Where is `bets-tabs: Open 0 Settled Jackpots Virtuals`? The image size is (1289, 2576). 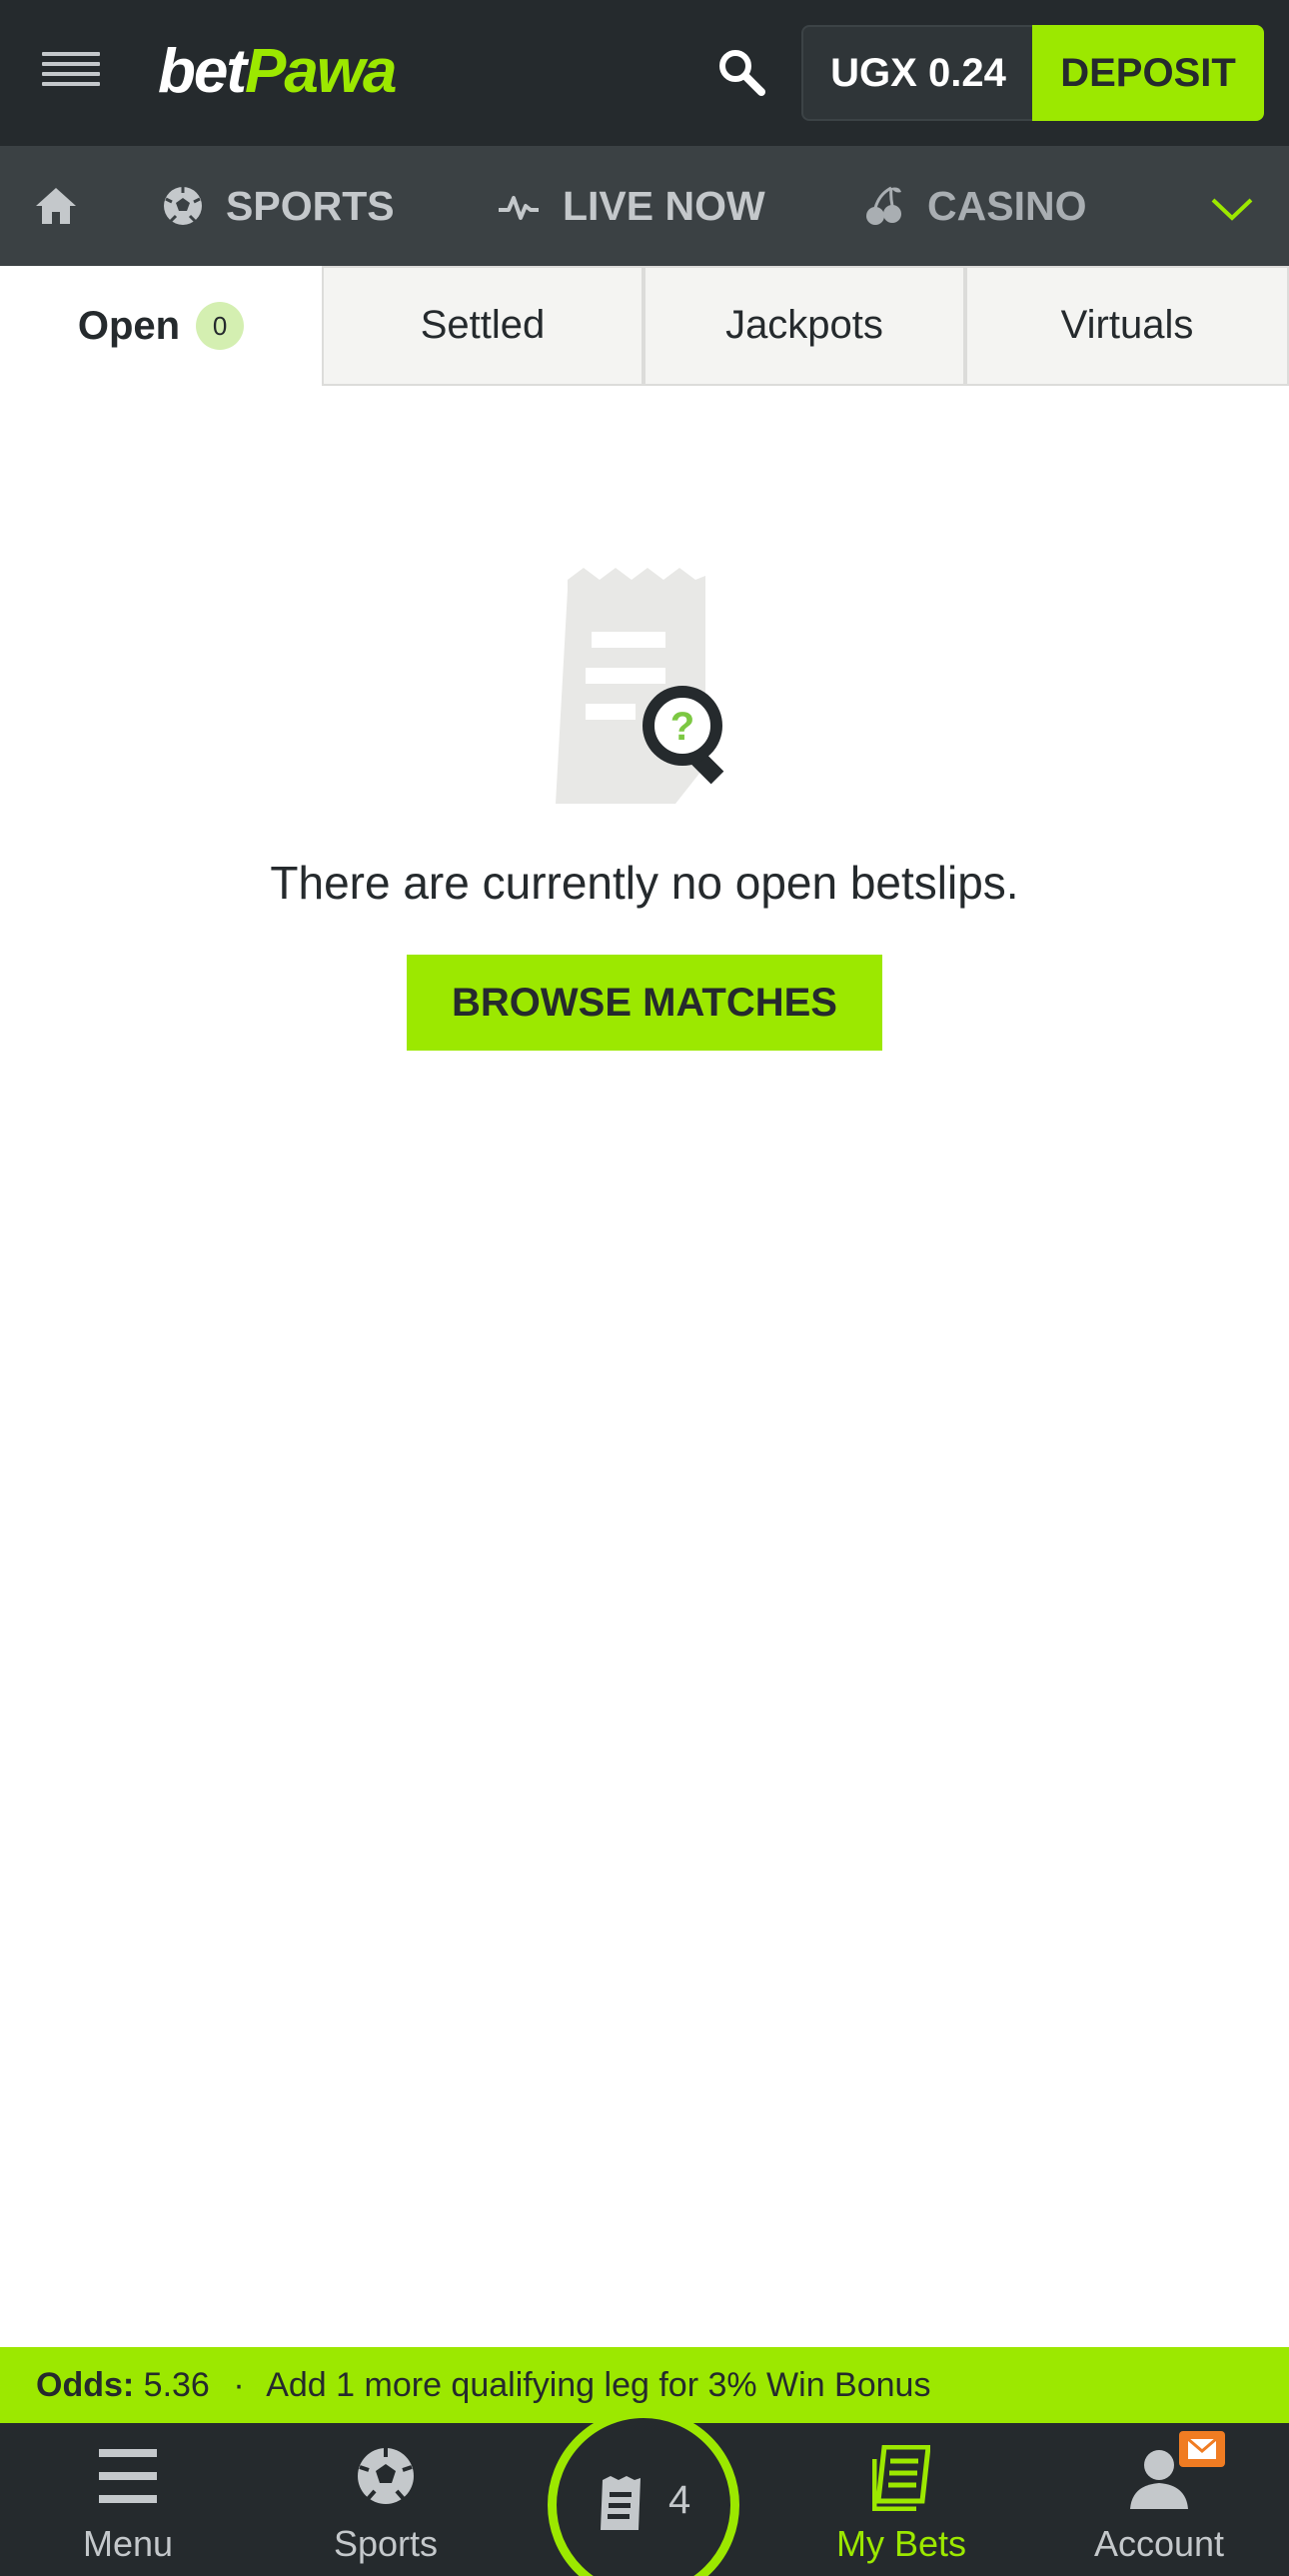
bets-tabs: Open 0 Settled Jackpots Virtuals is located at coordinates (644, 326).